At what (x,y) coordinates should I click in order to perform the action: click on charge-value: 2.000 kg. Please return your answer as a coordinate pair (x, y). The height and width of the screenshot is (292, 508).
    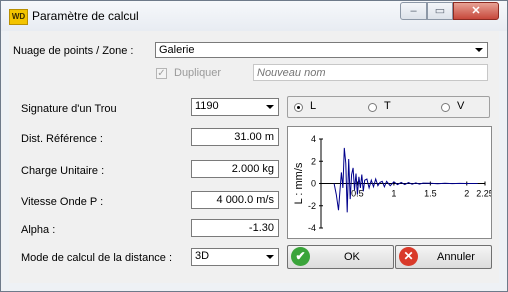
    Looking at the image, I should click on (252, 169).